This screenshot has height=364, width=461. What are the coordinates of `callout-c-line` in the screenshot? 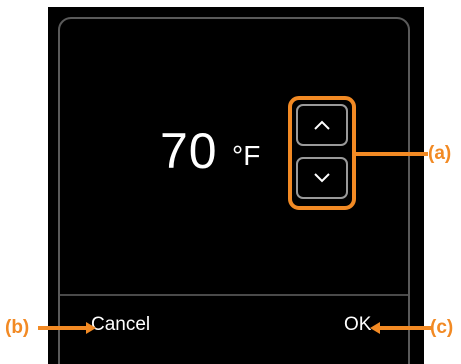 It's located at (405, 328).